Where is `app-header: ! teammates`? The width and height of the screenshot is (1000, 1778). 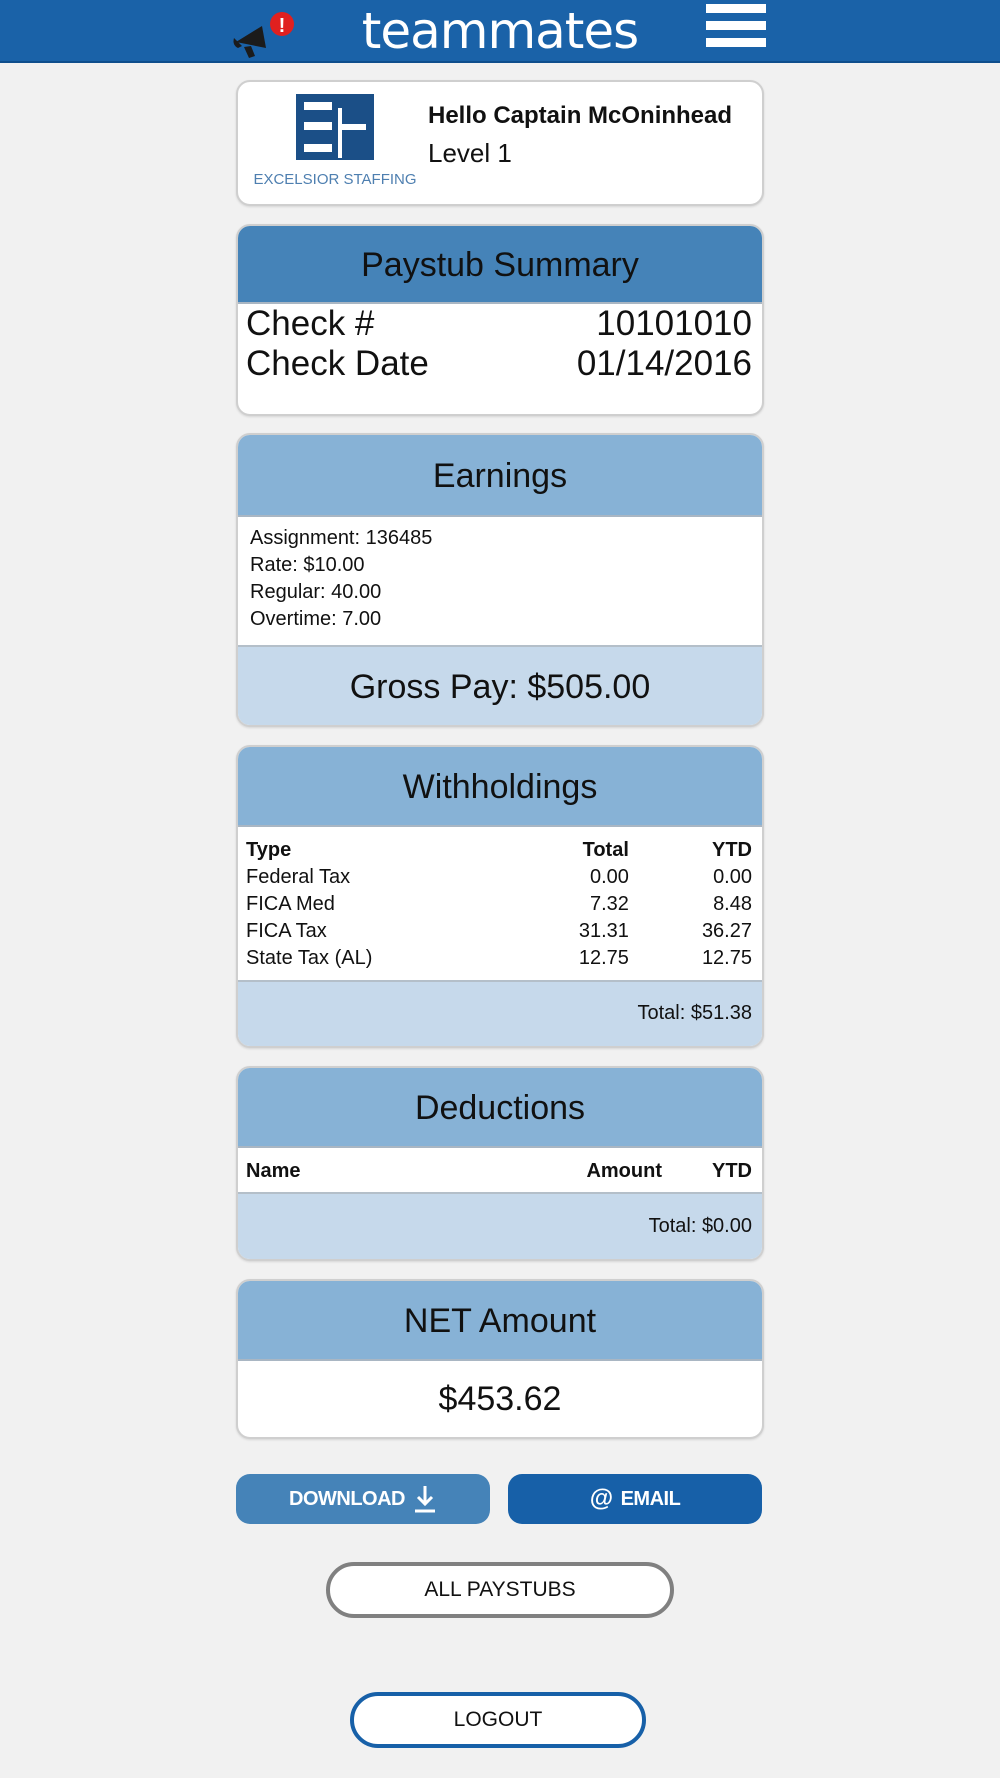
app-header: ! teammates is located at coordinates (500, 31).